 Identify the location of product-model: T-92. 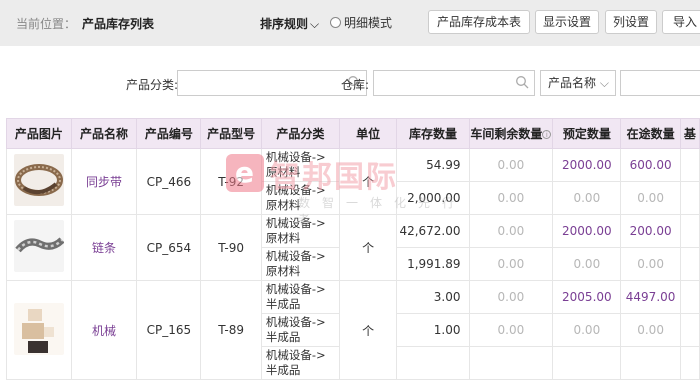
(231, 181).